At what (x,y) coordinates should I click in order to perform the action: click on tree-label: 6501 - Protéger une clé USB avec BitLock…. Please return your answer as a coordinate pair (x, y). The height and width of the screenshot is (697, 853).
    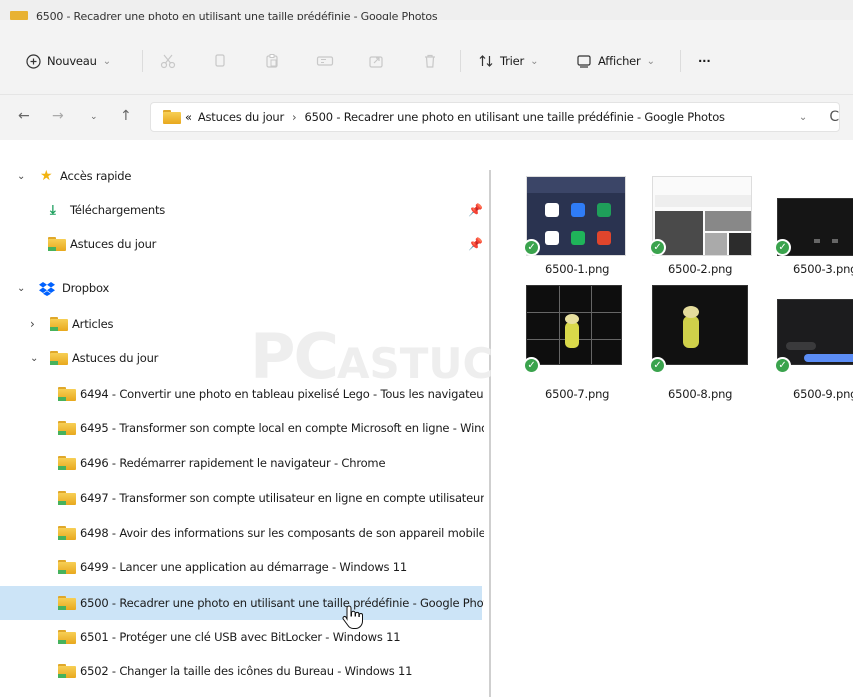
    Looking at the image, I should click on (240, 637).